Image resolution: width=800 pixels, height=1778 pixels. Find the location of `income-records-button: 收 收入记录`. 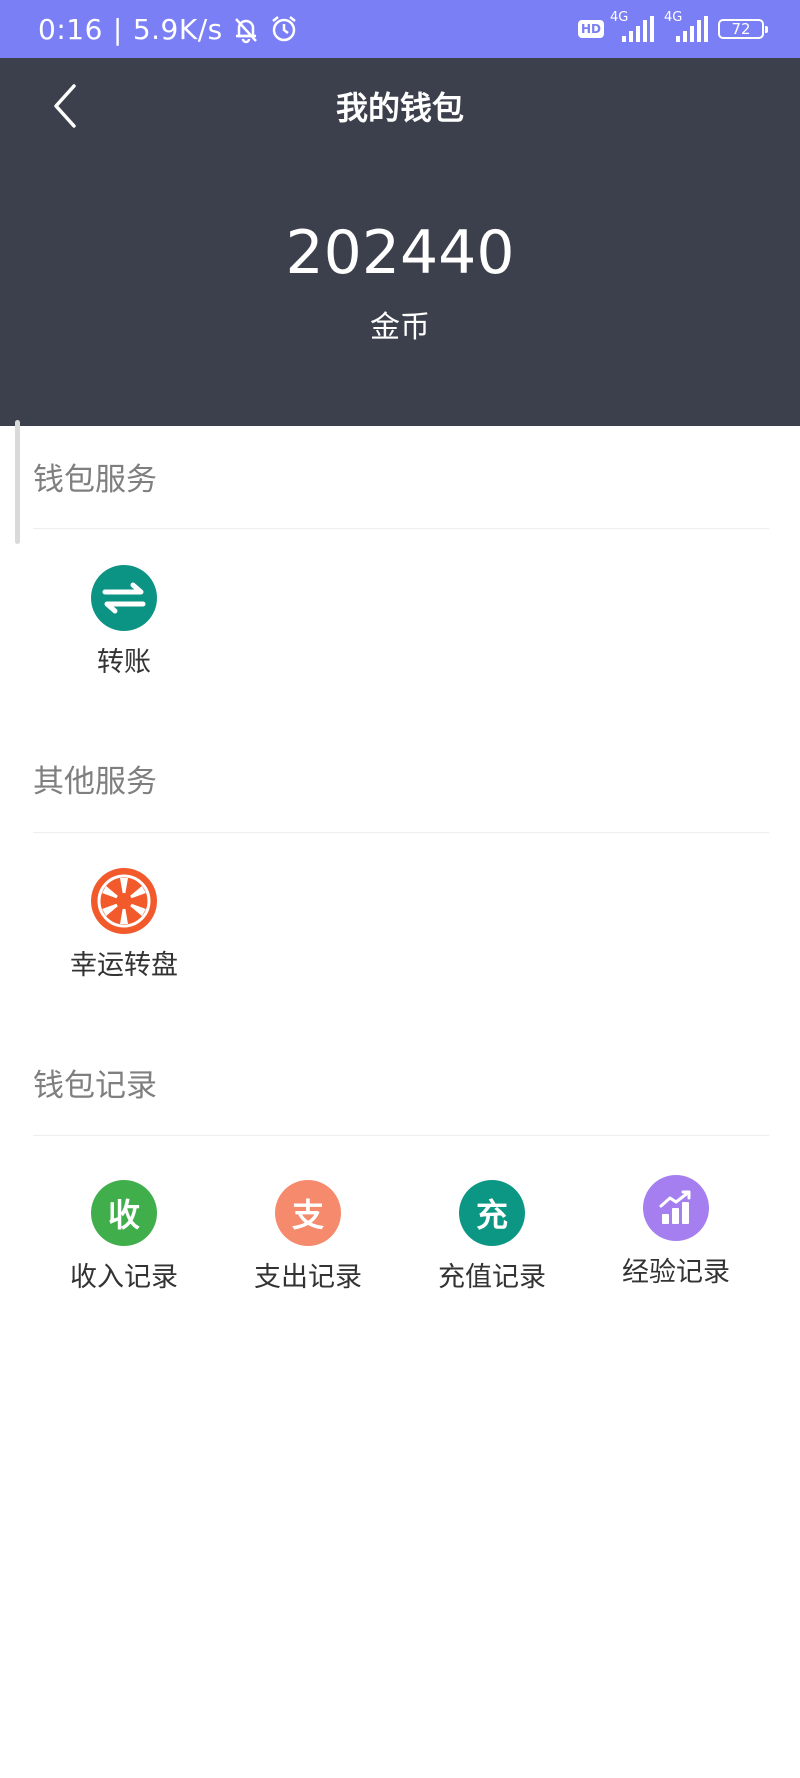

income-records-button: 收 收入记录 is located at coordinates (124, 1238).